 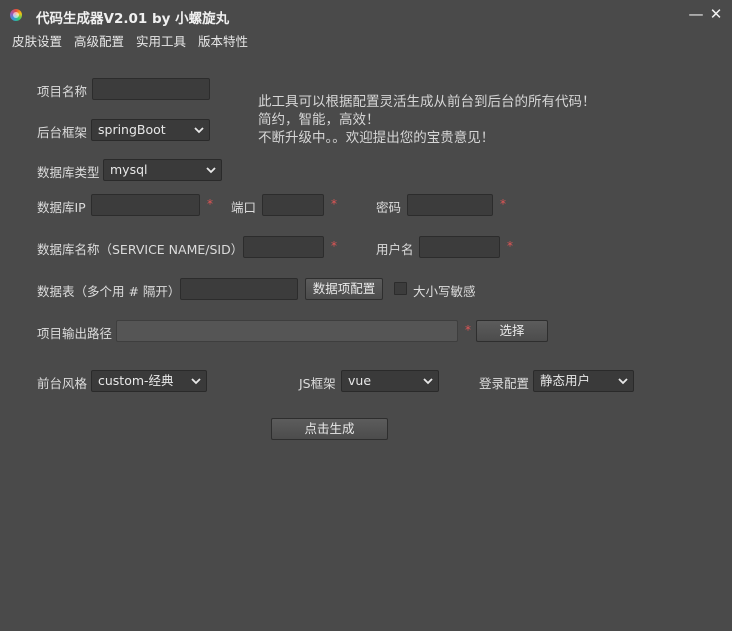 What do you see at coordinates (504, 383) in the screenshot?
I see `login-config-label: 登录配置` at bounding box center [504, 383].